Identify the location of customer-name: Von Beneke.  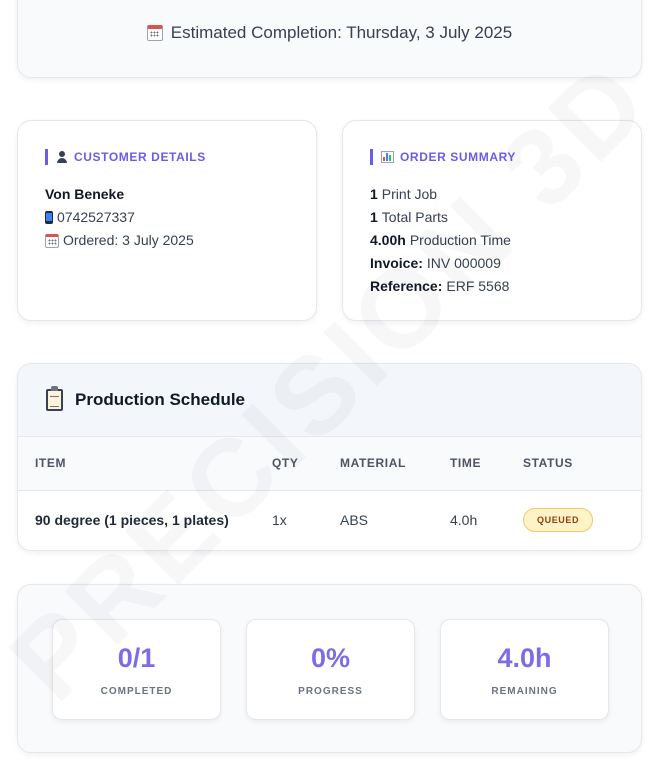
(85, 194).